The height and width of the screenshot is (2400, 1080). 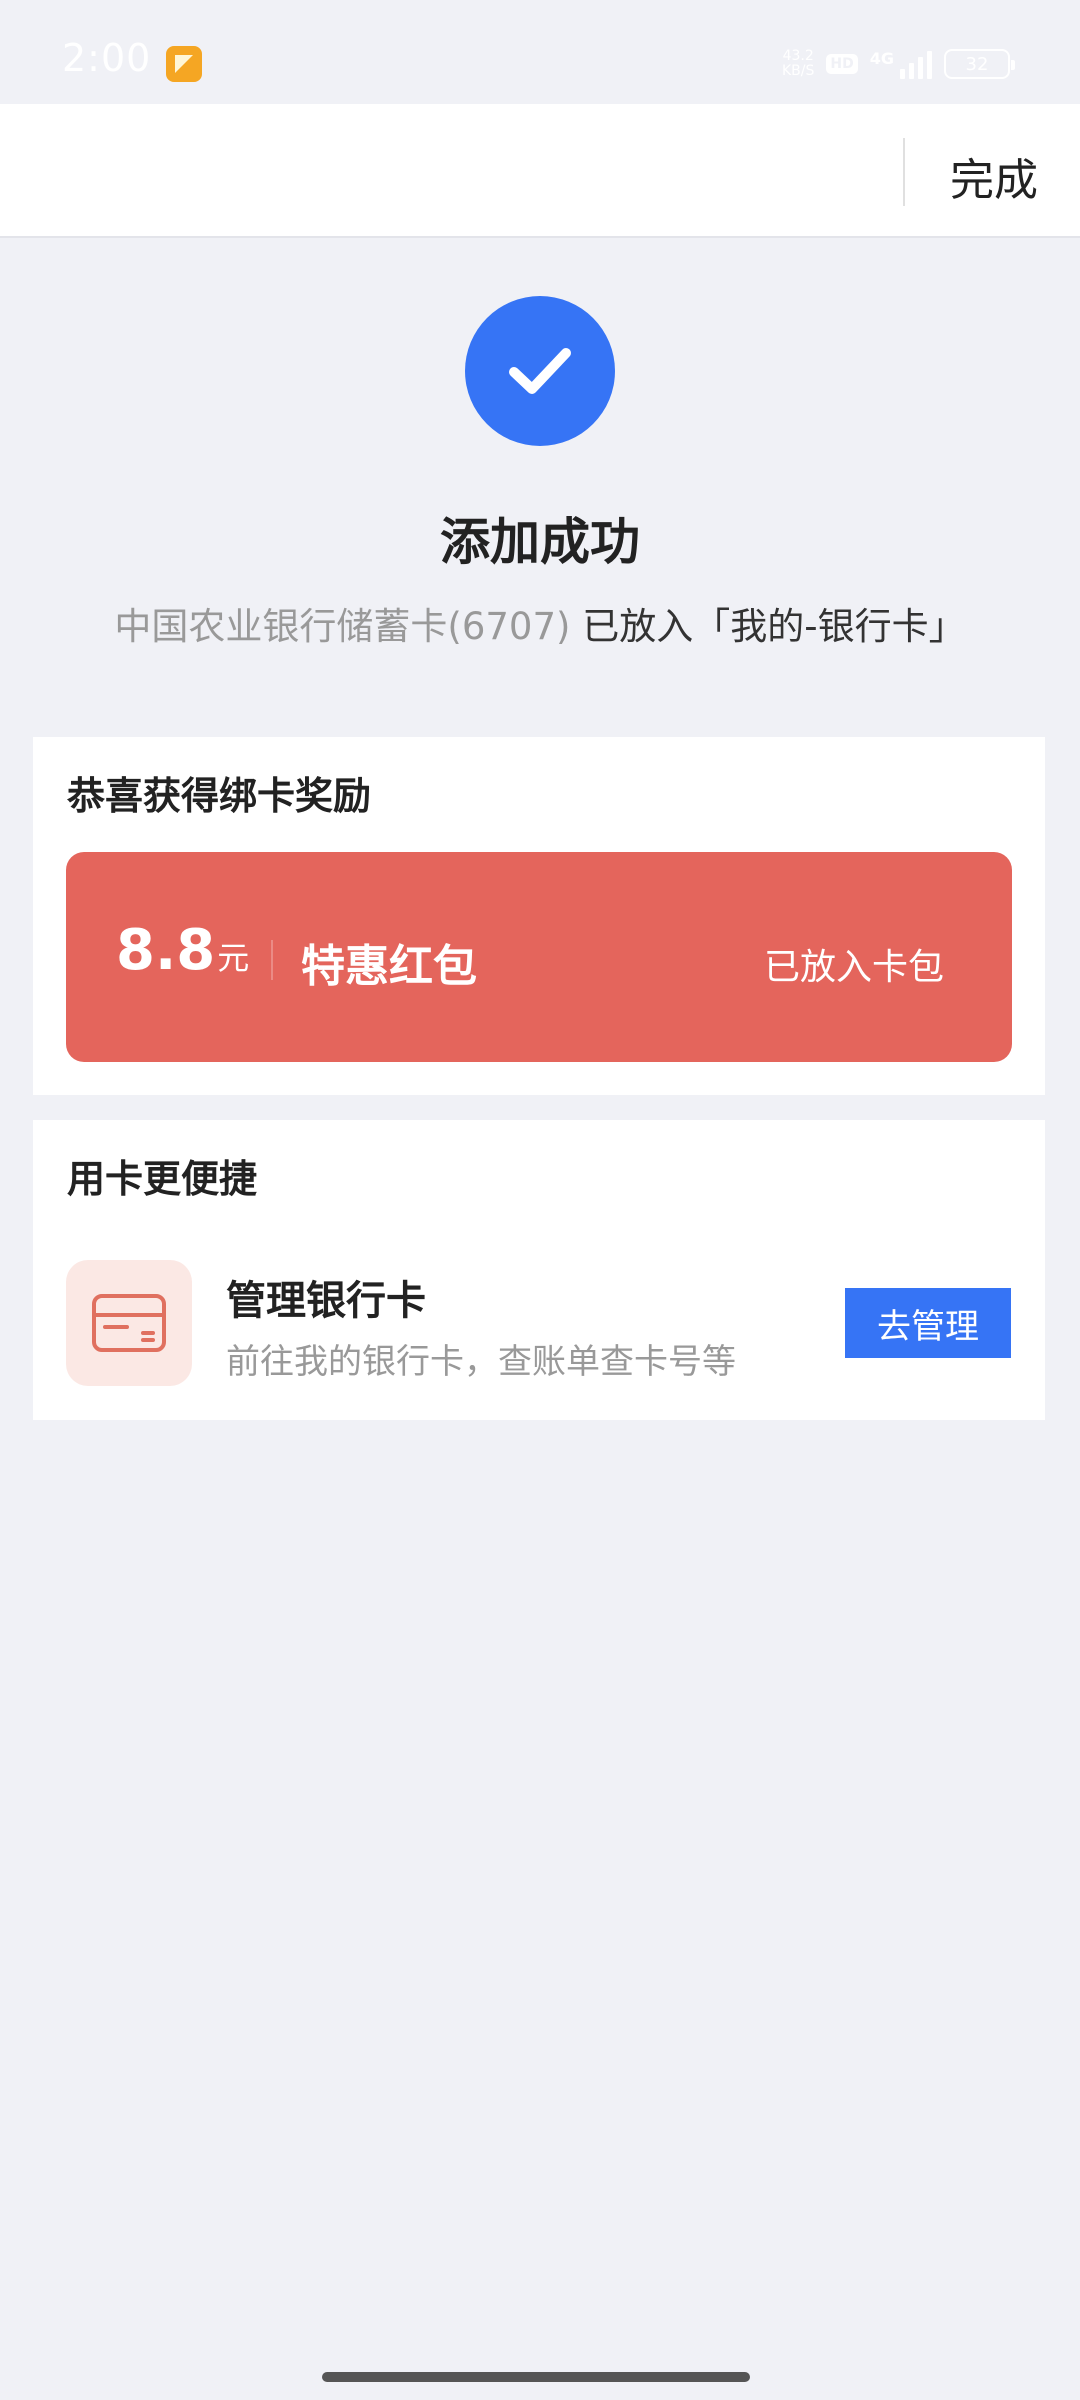 I want to click on success-description: 中国农业银行储蓄卡(6707) 已放入「我的-银行卡」, so click(x=540, y=623).